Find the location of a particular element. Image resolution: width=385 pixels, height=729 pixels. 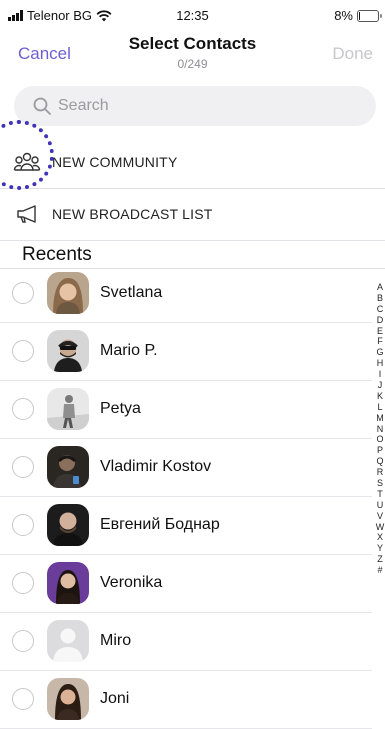

contact-name: Miro is located at coordinates (116, 640).